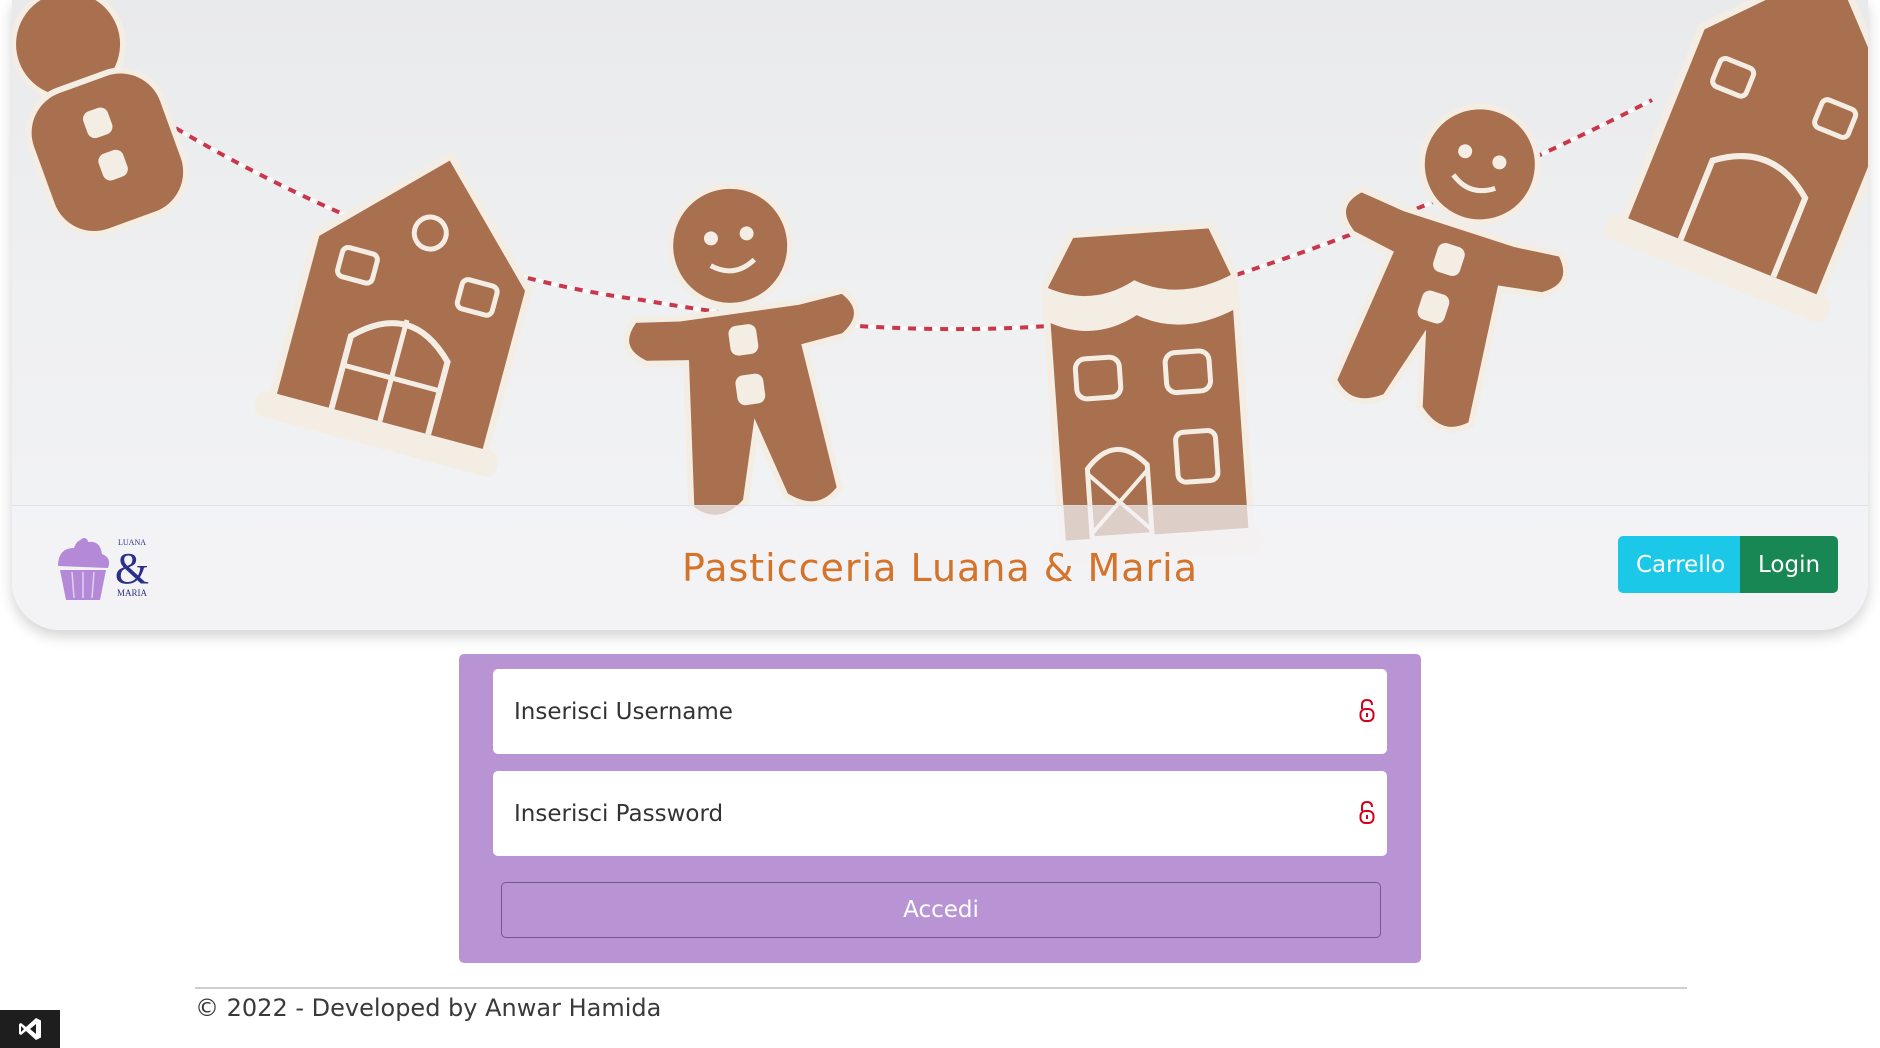 The height and width of the screenshot is (1048, 1880). I want to click on footer-copyright: © 2022 - Developed by Anwar Hamida, so click(428, 1008).